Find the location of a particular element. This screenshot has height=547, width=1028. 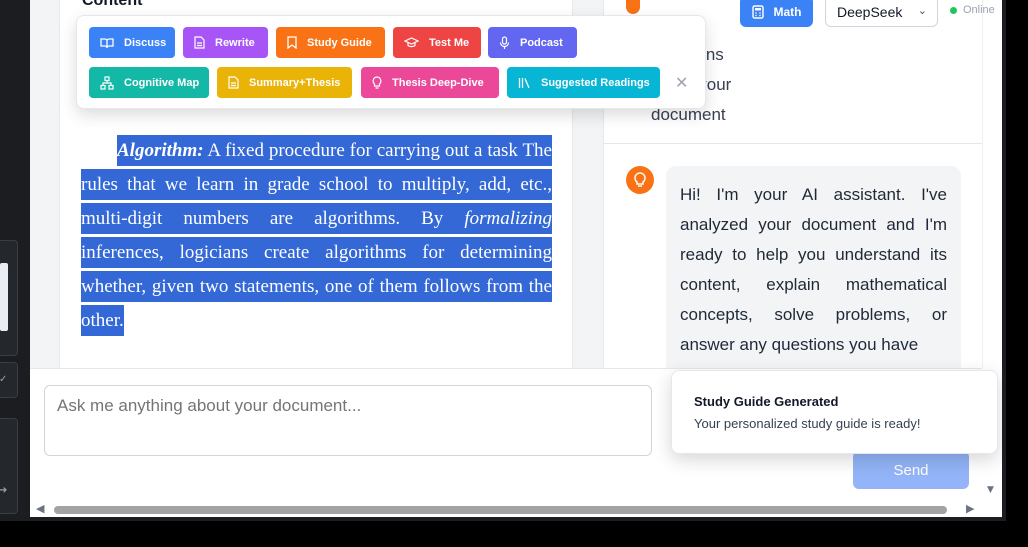

rewrite-label: Rewrite is located at coordinates (235, 42).